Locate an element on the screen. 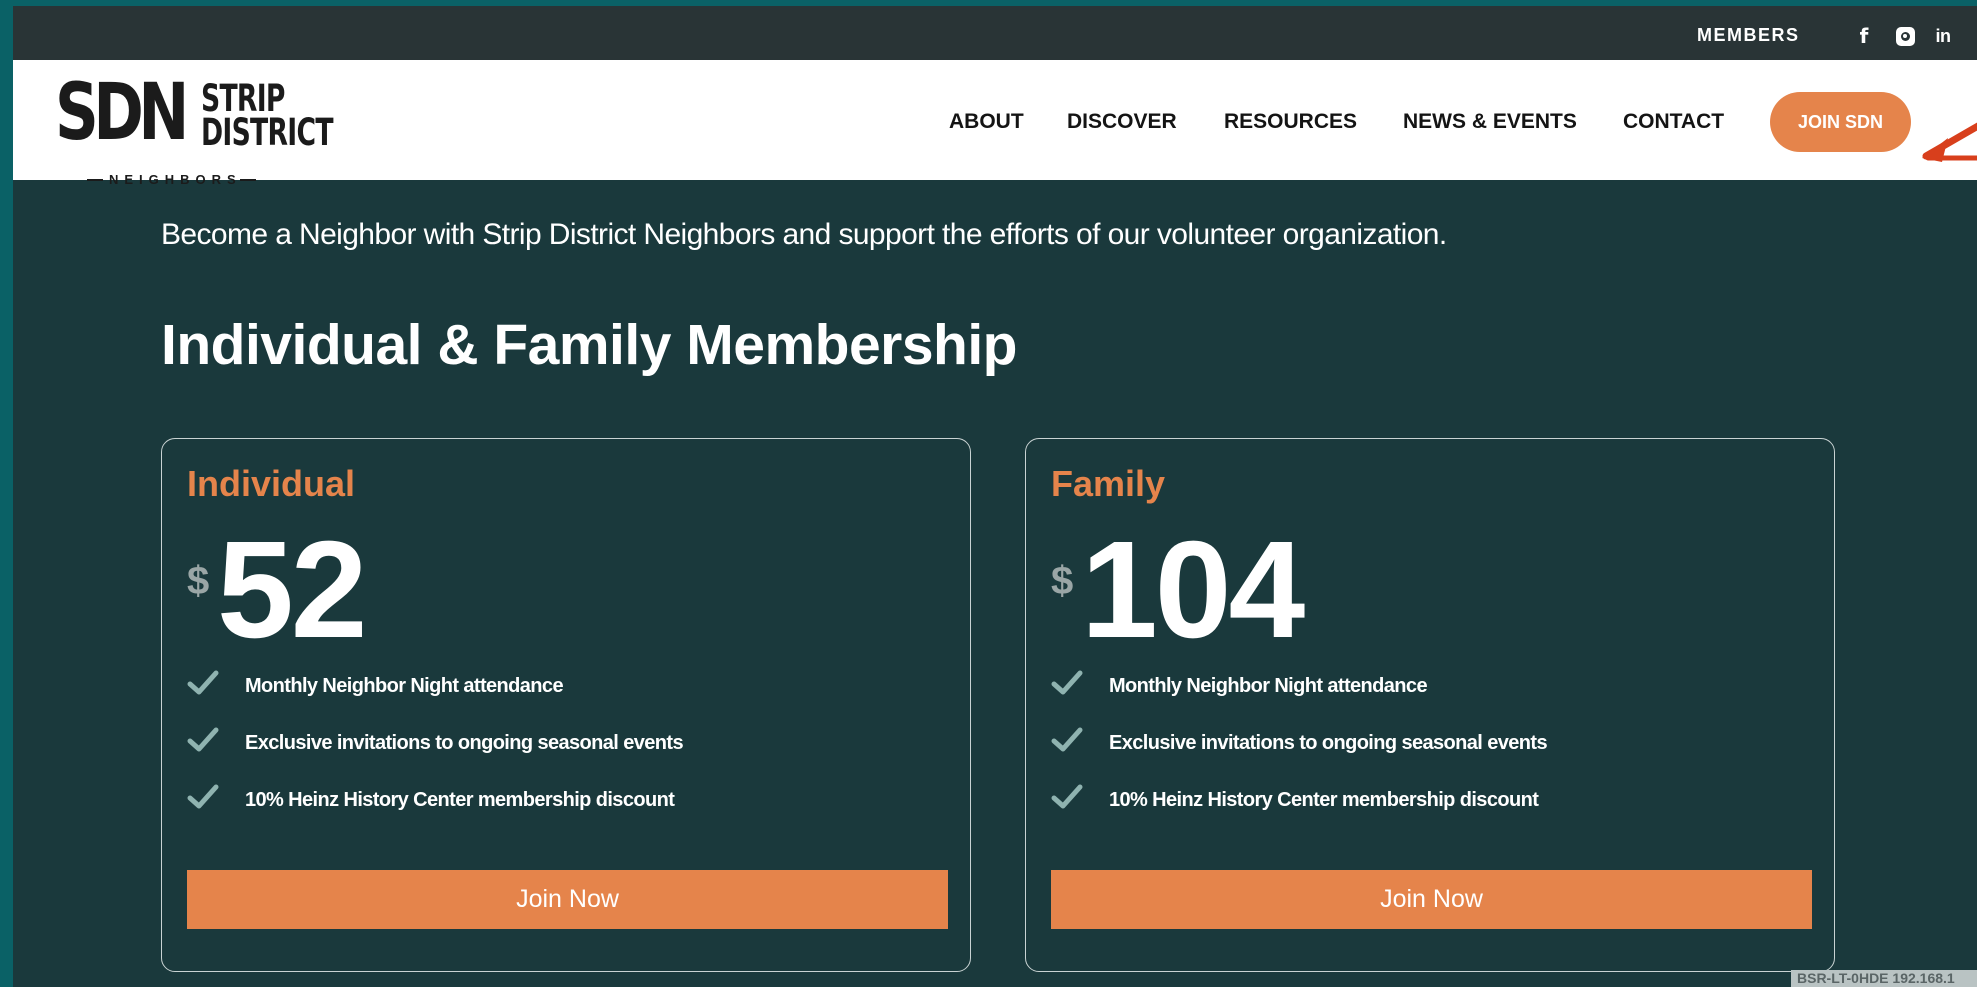  section-title: Individual & Family Membership is located at coordinates (589, 345).